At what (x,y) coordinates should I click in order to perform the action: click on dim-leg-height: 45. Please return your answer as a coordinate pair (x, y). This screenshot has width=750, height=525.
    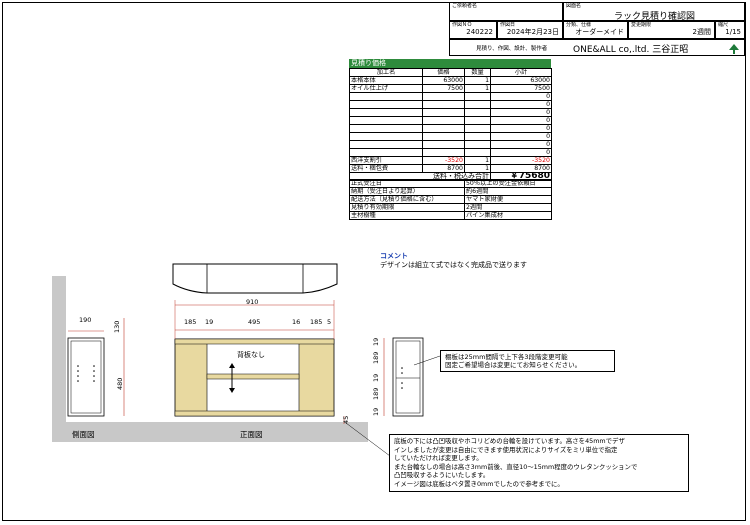
    Looking at the image, I should click on (346, 419).